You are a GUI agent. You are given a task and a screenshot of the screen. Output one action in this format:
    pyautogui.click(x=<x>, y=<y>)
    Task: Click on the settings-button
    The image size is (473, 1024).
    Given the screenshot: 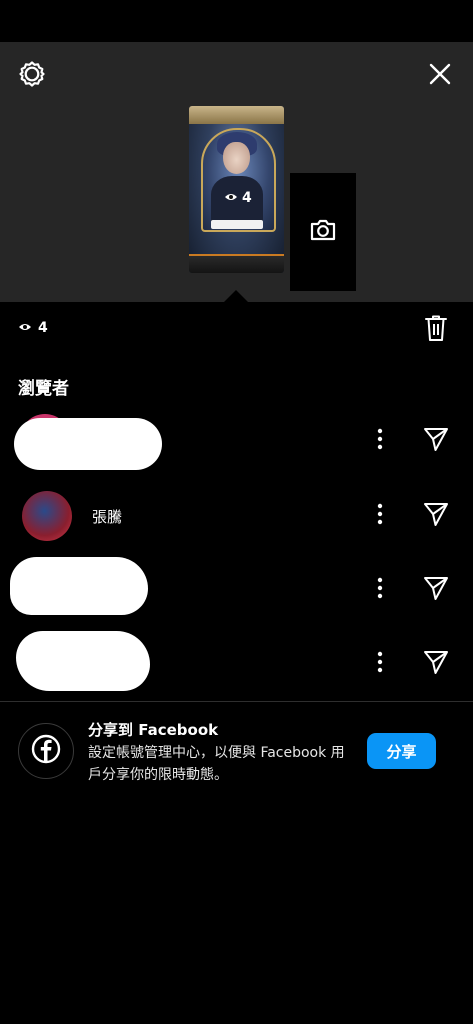 What is the action you would take?
    pyautogui.click(x=32, y=76)
    